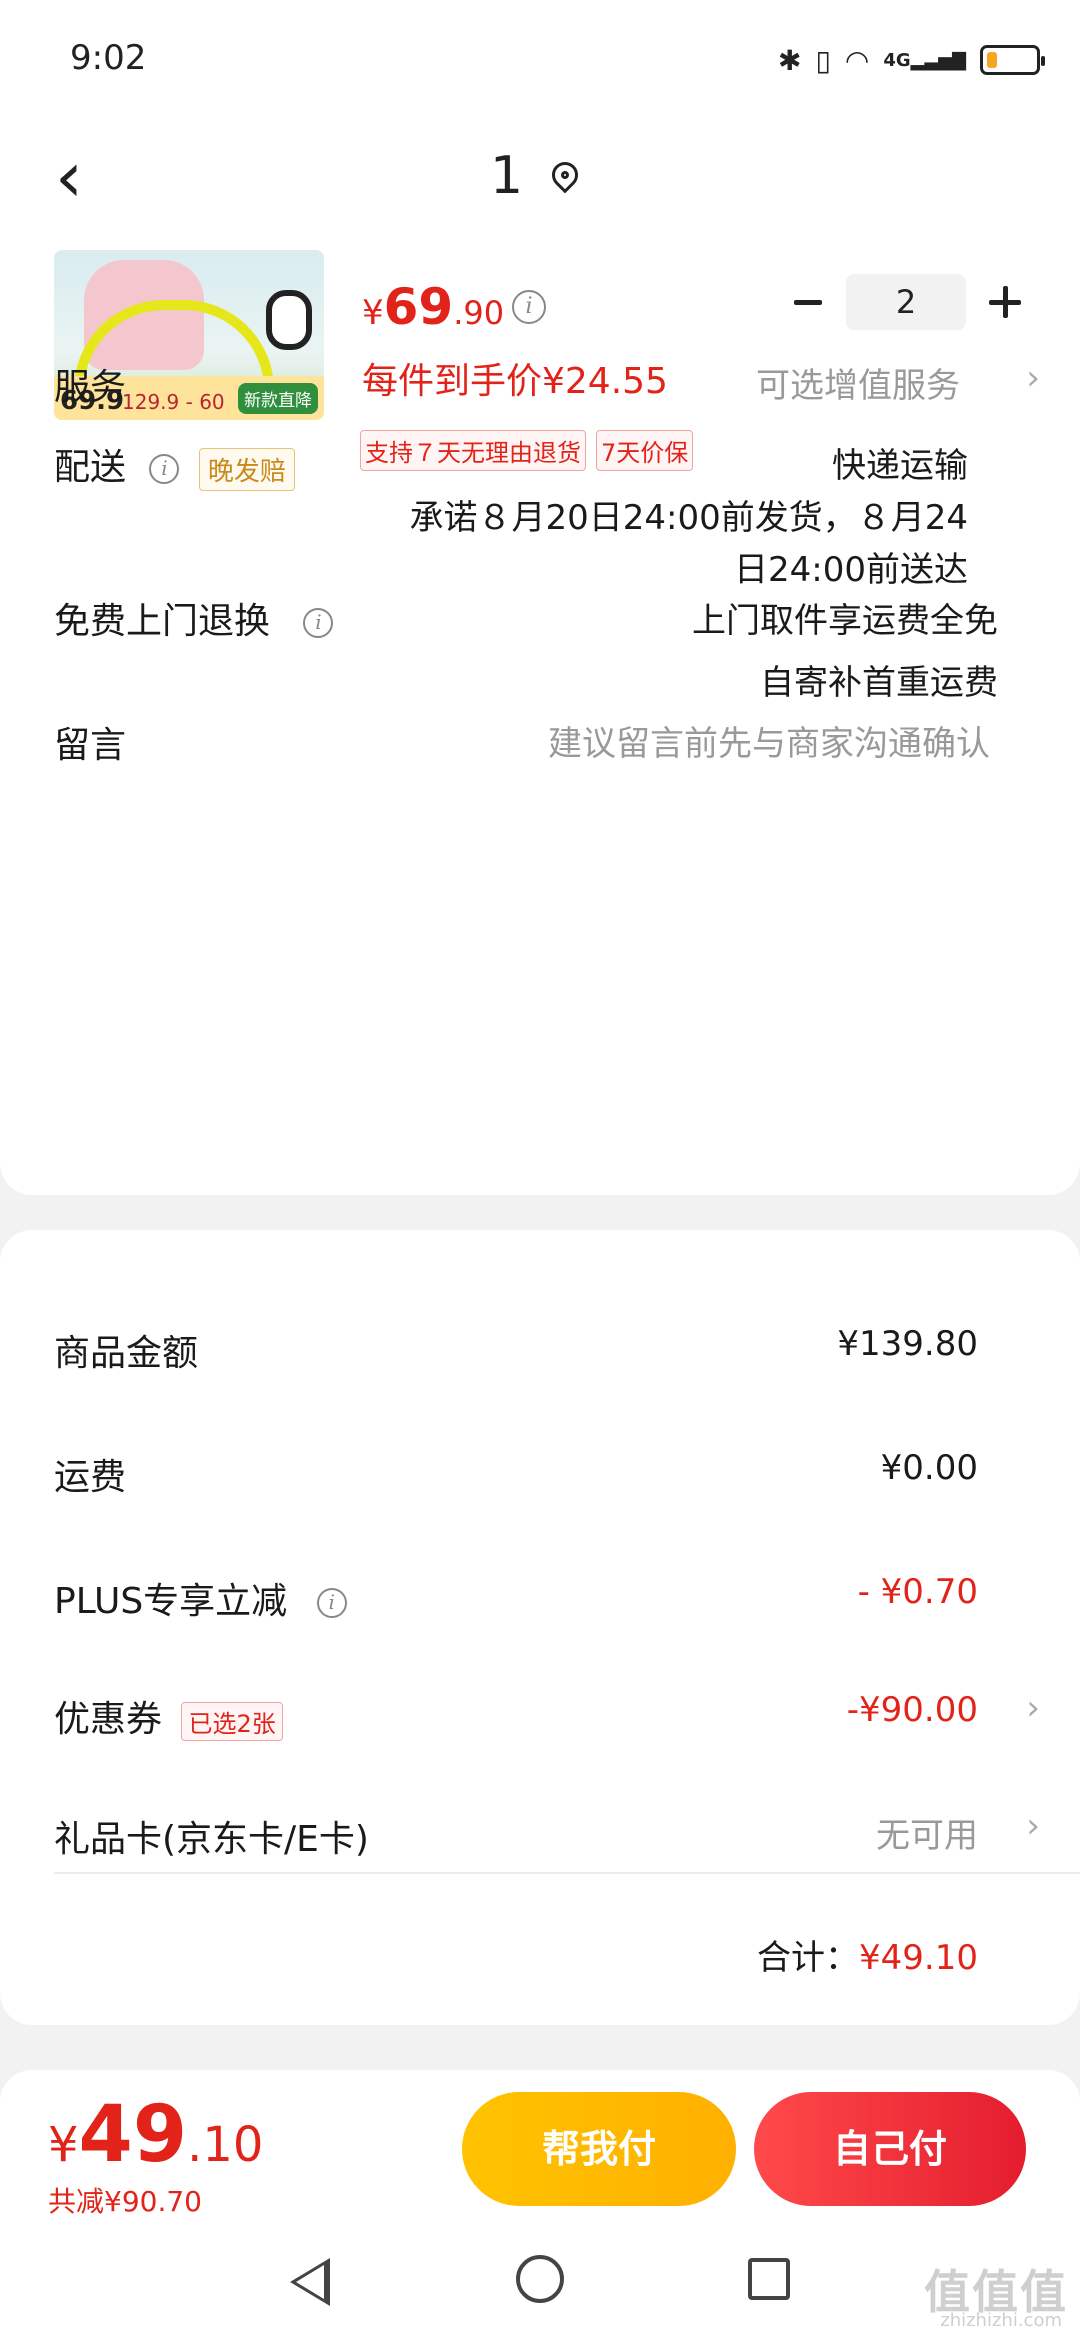 The width and height of the screenshot is (1080, 2340). What do you see at coordinates (232, 1721) in the screenshot?
I see `coupon-badge: 已选2张` at bounding box center [232, 1721].